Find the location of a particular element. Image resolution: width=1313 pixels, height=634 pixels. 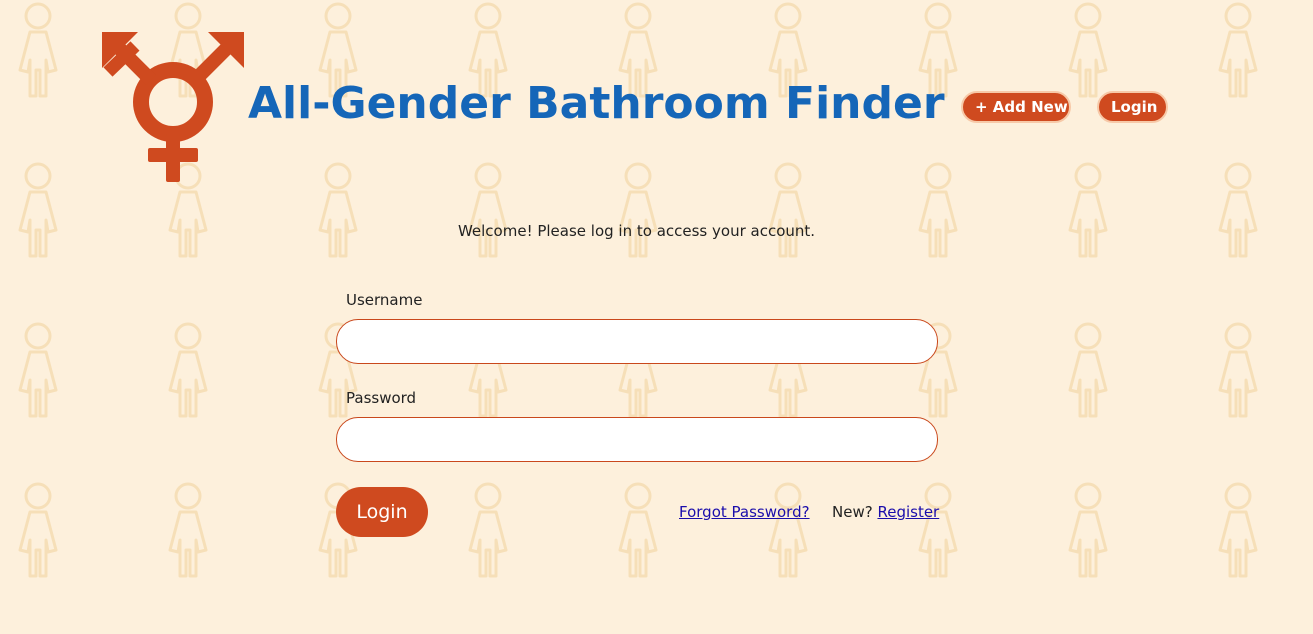

add-new-button: + Add New is located at coordinates (1016, 107).